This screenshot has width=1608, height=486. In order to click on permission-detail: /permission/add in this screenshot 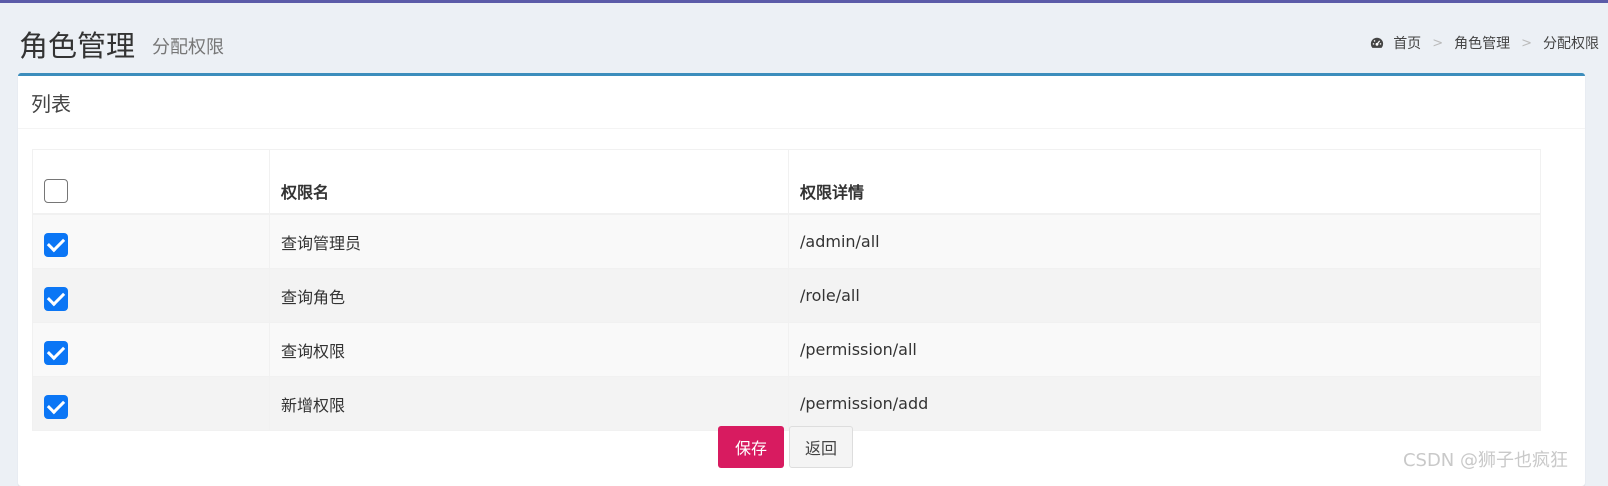, I will do `click(1164, 403)`.